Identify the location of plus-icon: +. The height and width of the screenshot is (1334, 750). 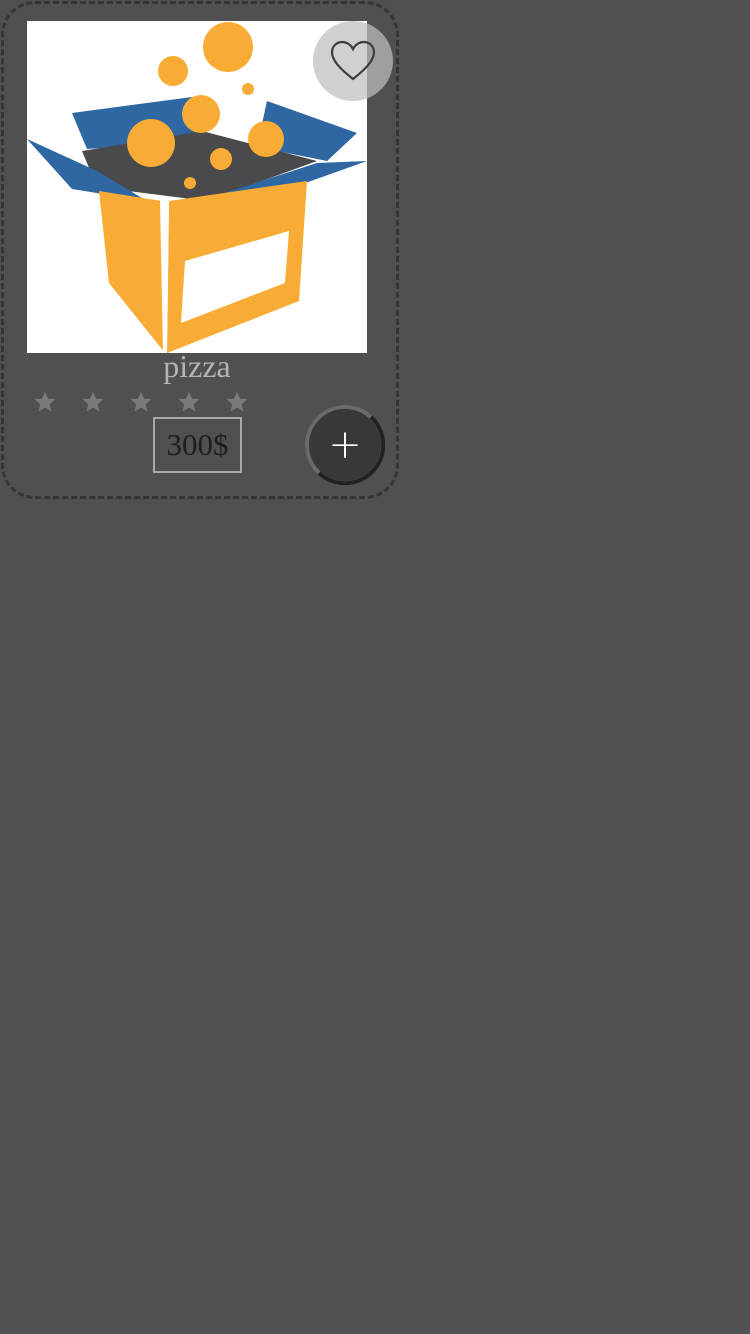
(345, 445).